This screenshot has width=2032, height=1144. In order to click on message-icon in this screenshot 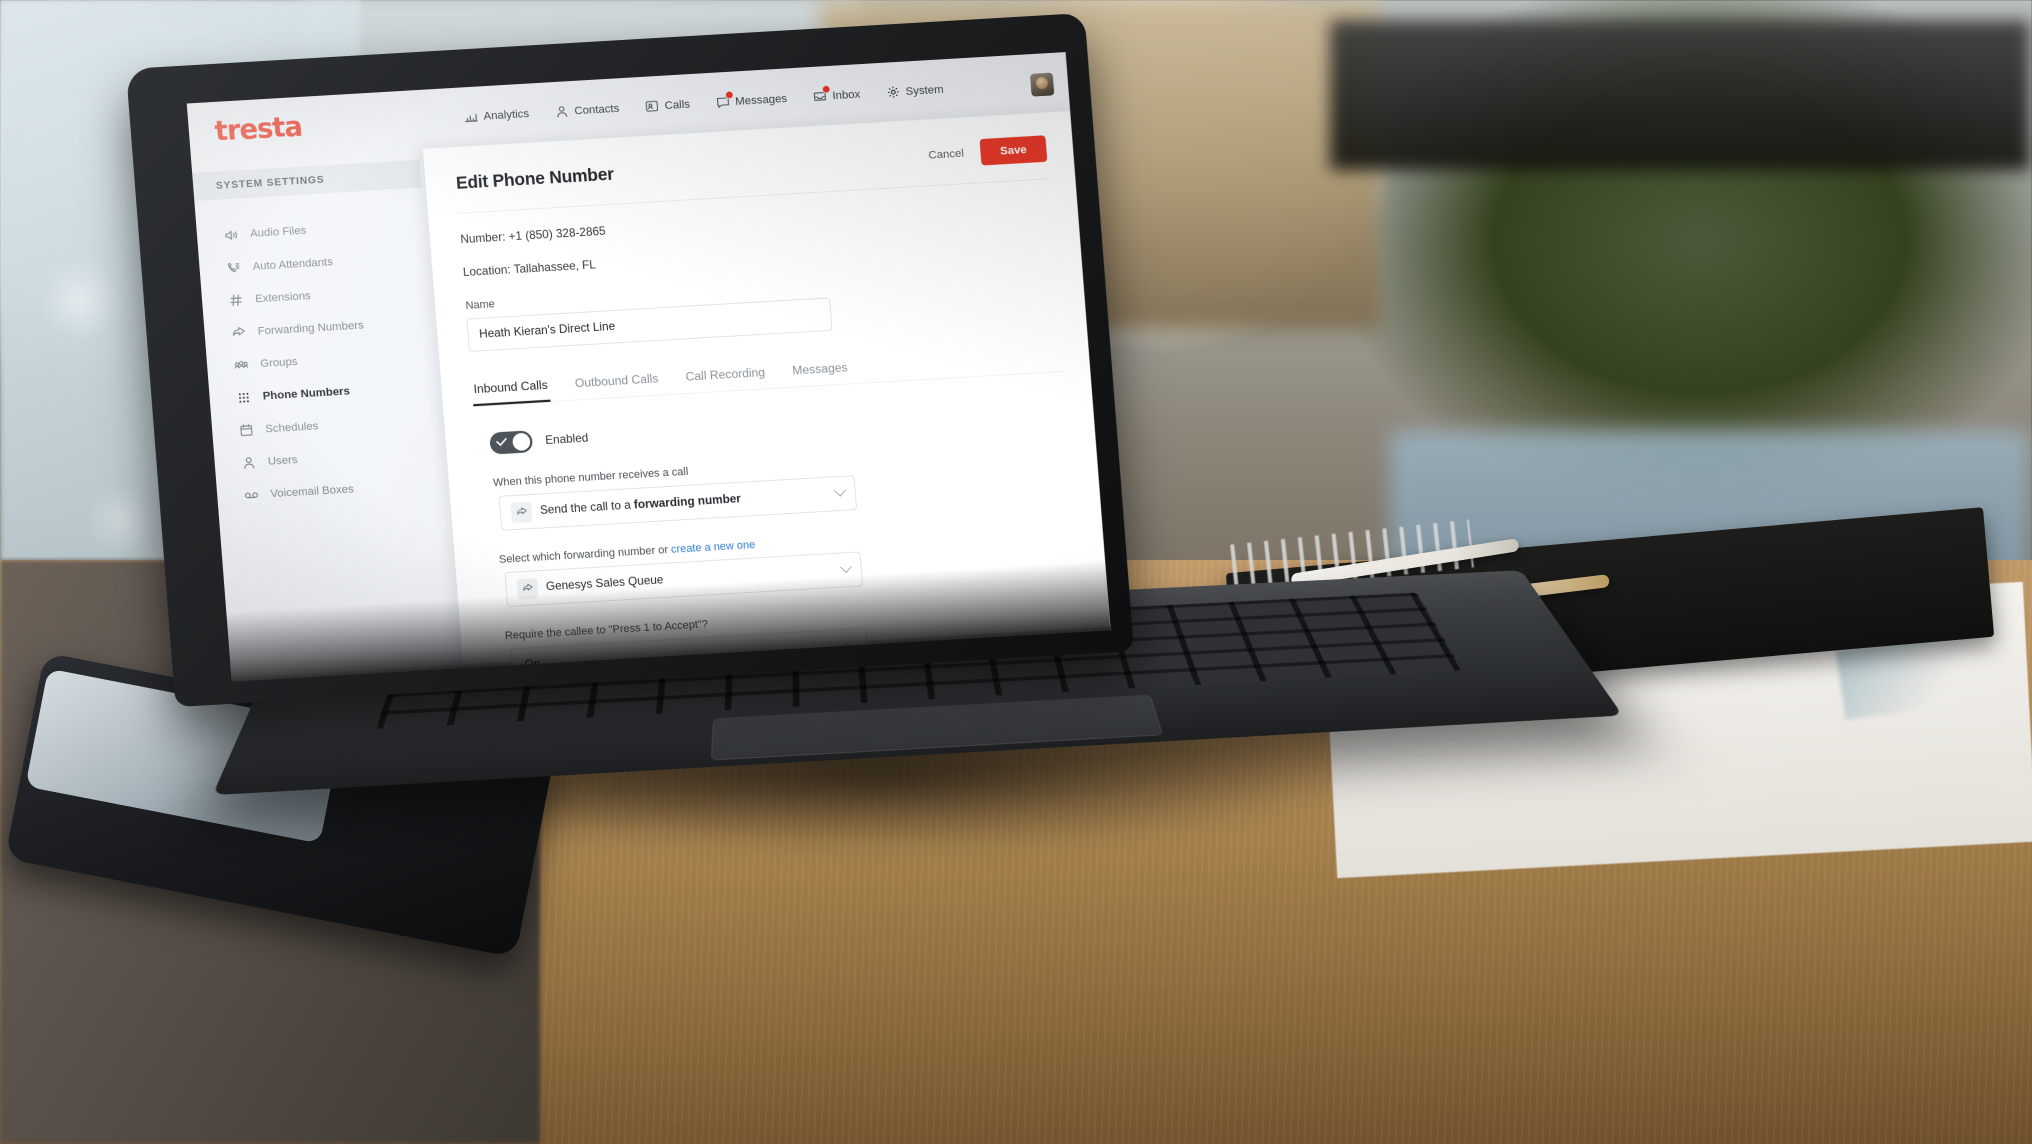, I will do `click(724, 99)`.